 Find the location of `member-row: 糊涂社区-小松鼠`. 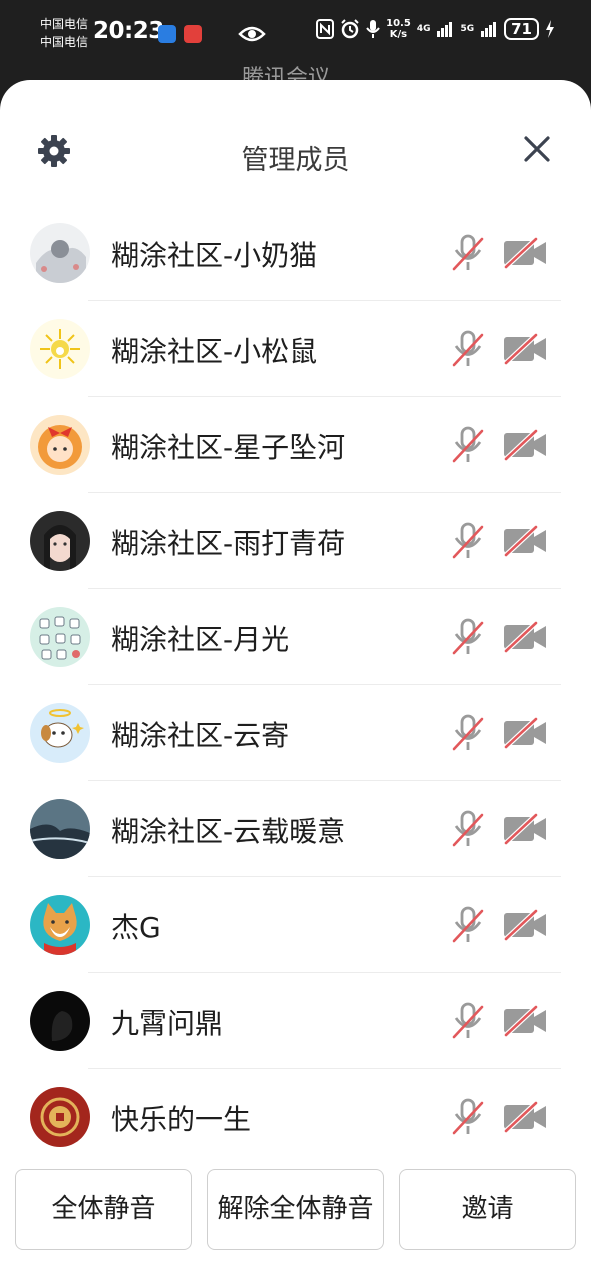

member-row: 糊涂社区-小松鼠 is located at coordinates (295, 349).